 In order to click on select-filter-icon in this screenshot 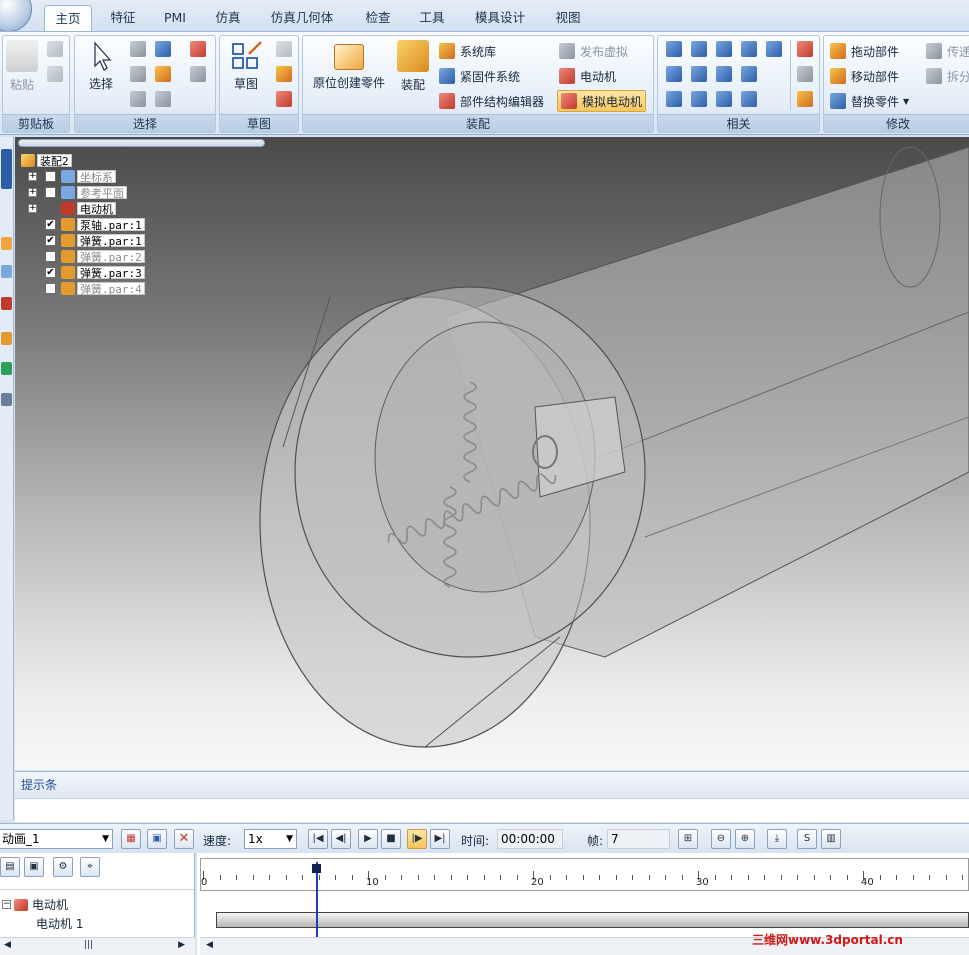, I will do `click(138, 49)`.